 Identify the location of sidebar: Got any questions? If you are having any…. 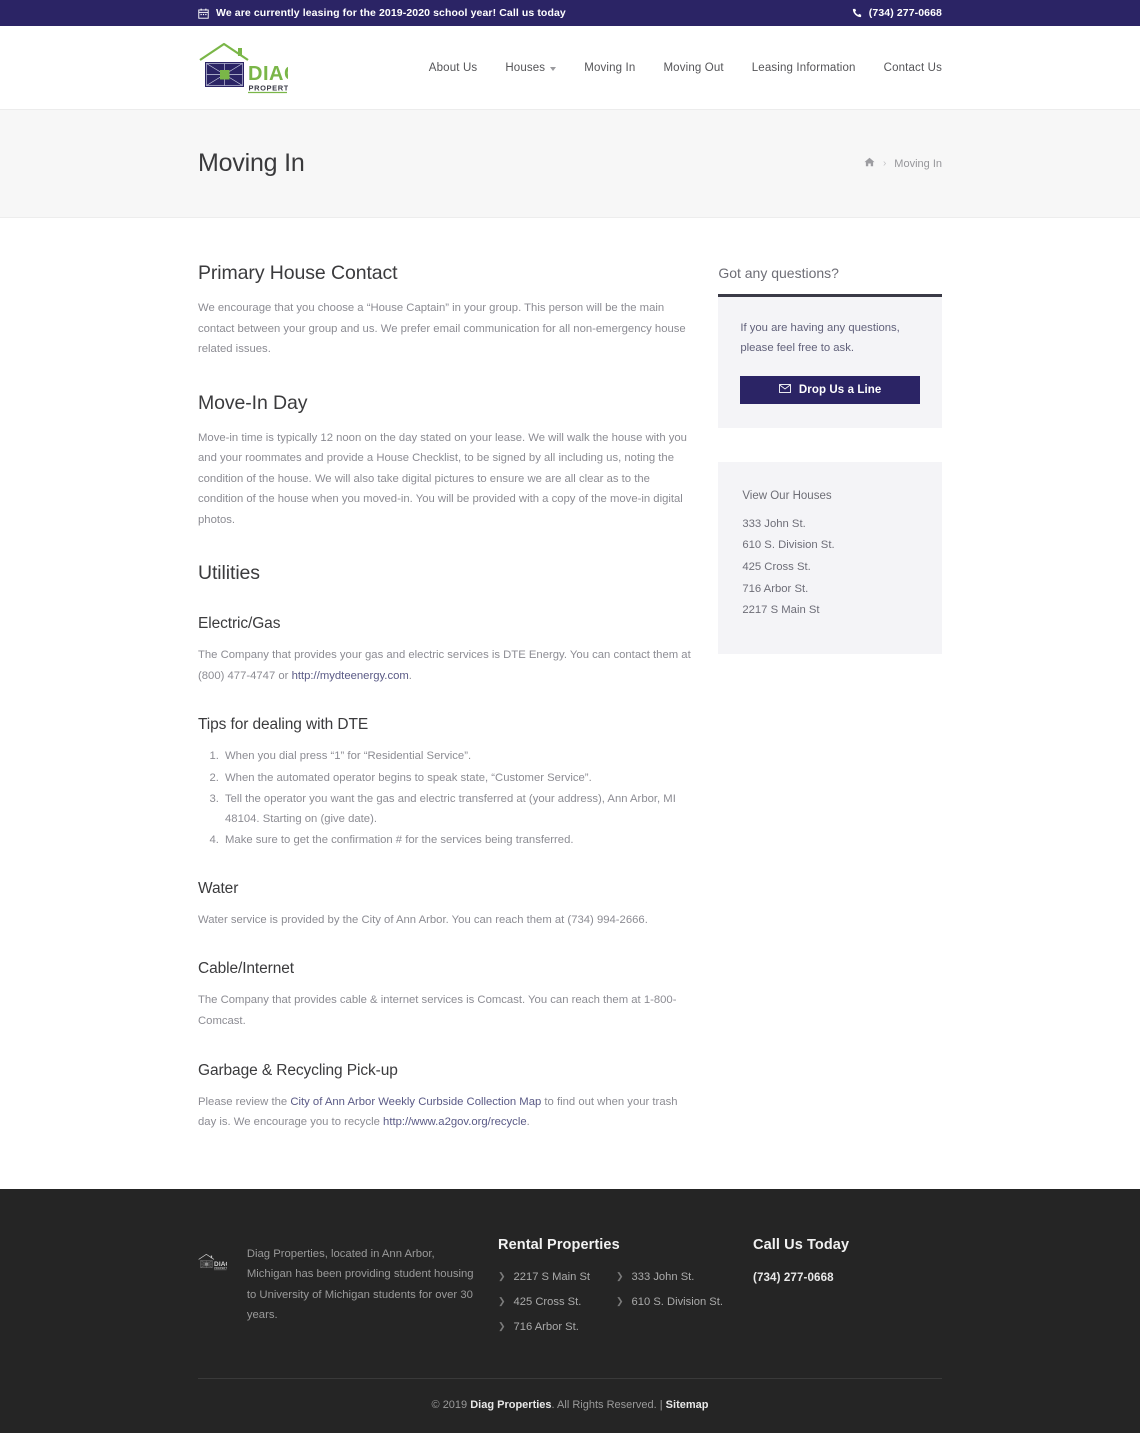
(830, 458).